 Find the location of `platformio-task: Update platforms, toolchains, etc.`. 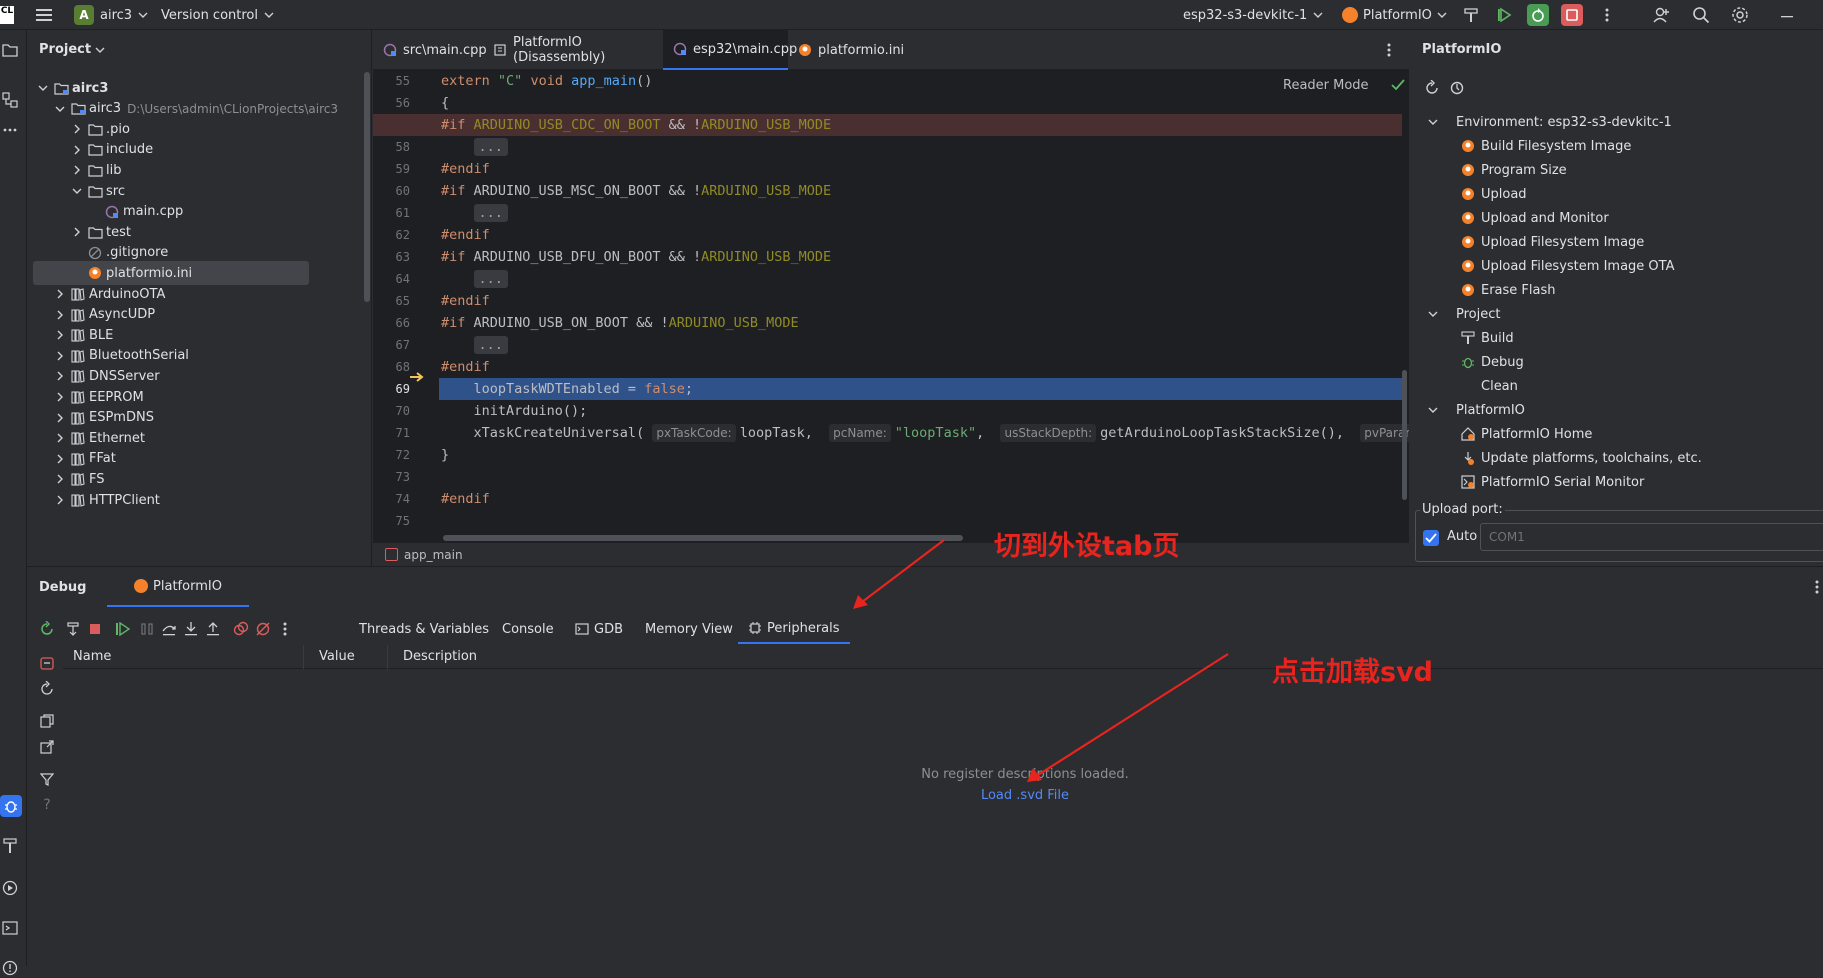

platformio-task: Update platforms, toolchains, etc. is located at coordinates (1581, 458).